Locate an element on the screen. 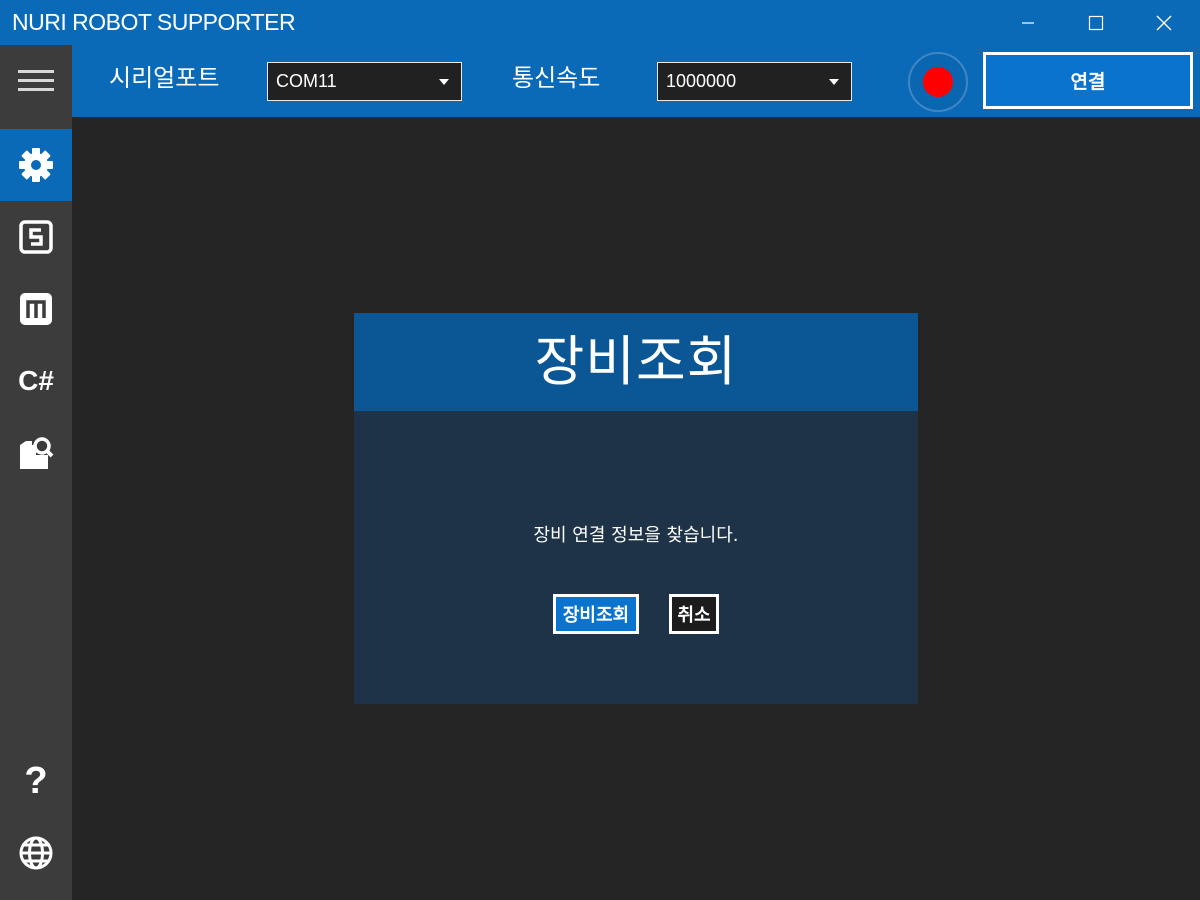 The width and height of the screenshot is (1200, 900). sidebar-item-m is located at coordinates (36, 309).